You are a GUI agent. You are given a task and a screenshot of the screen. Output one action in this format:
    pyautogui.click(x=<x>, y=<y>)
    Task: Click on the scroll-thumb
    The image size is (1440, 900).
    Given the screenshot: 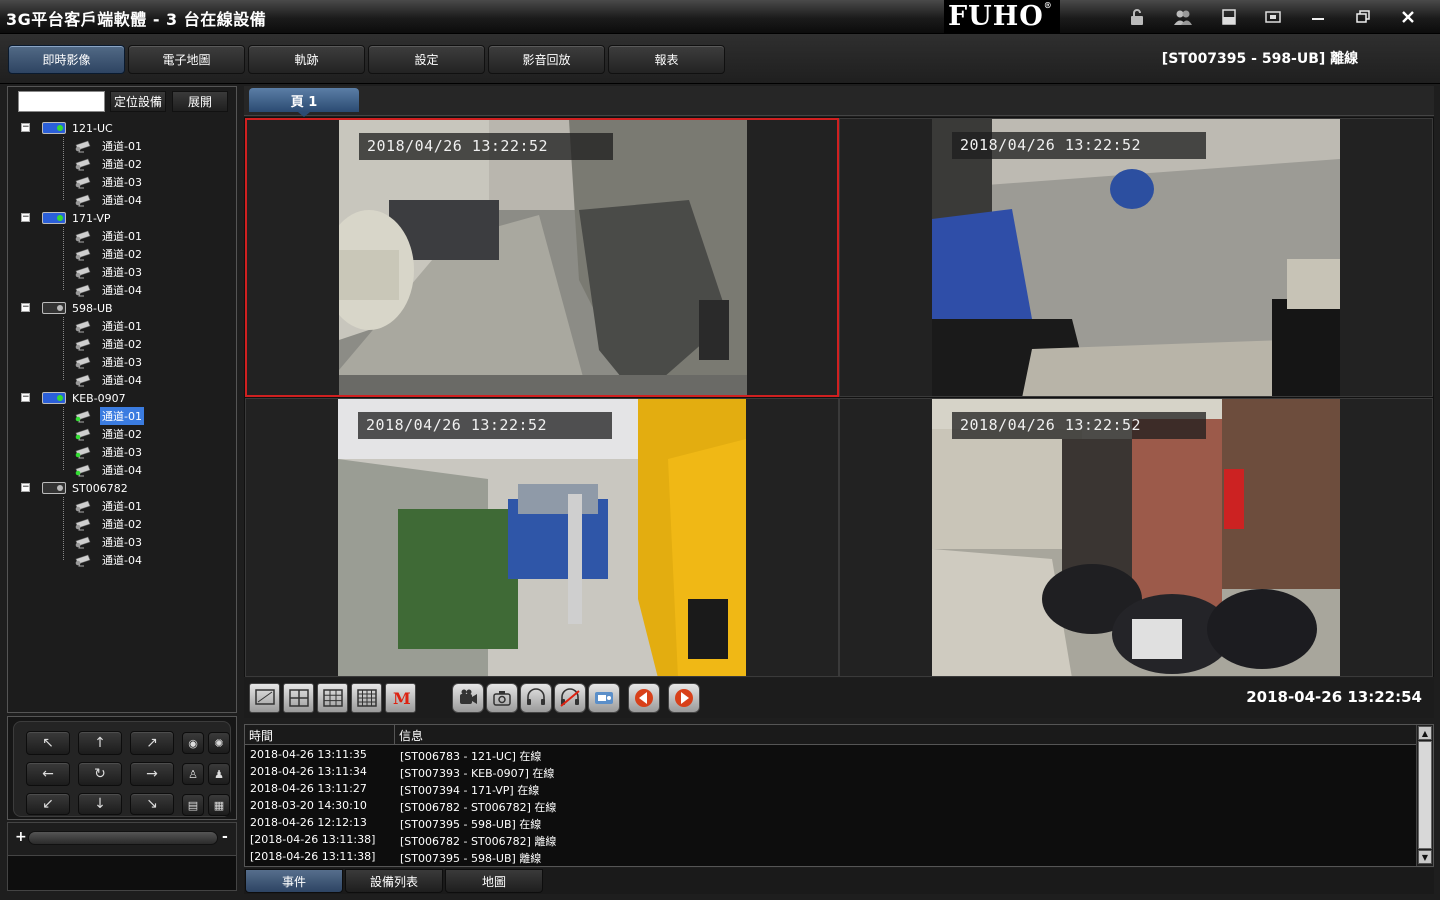 What is the action you would take?
    pyautogui.click(x=1425, y=795)
    